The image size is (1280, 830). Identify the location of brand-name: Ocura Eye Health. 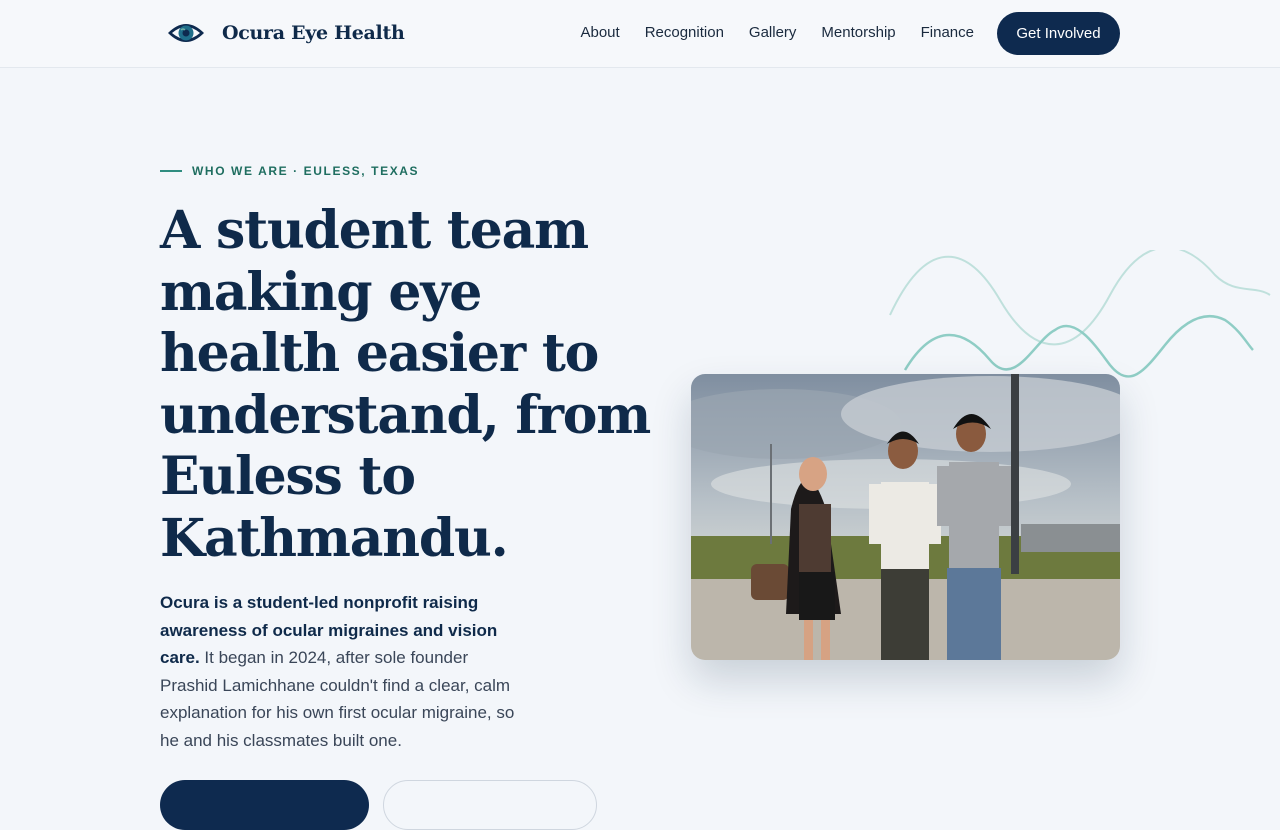
(313, 33).